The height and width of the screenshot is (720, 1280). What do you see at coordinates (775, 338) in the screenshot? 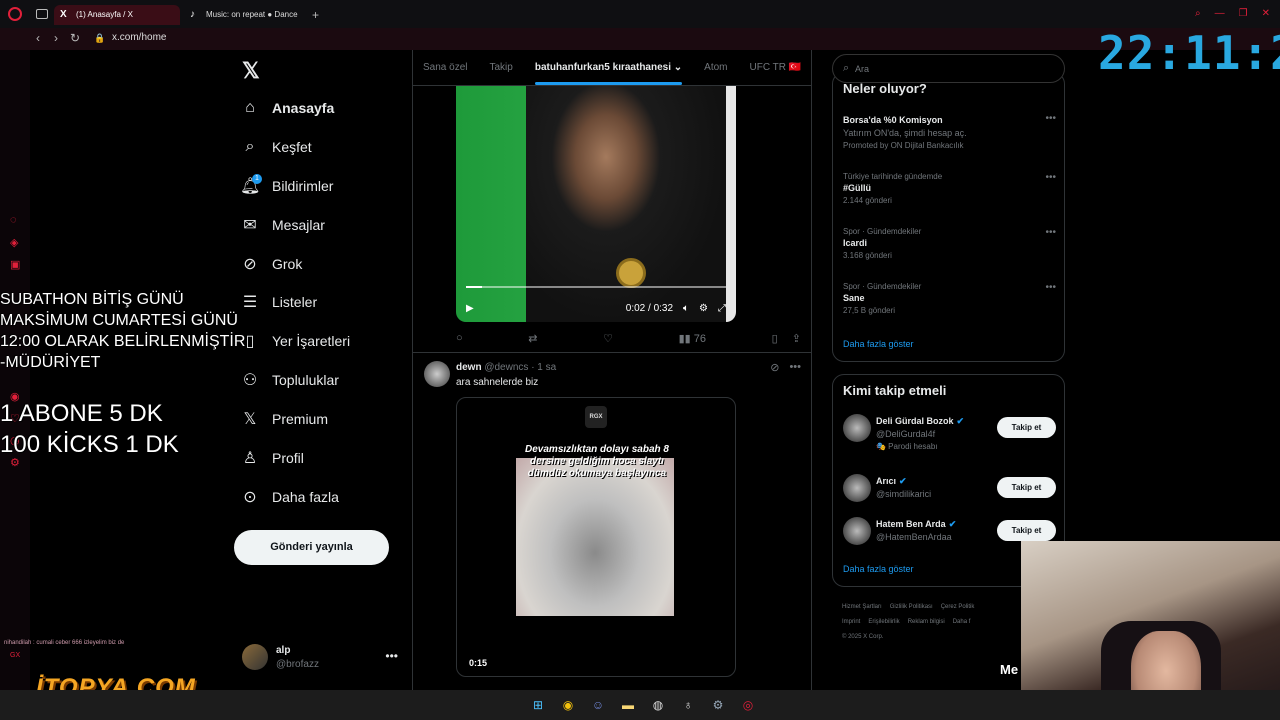
I see `bookmark-icon: ▯` at bounding box center [775, 338].